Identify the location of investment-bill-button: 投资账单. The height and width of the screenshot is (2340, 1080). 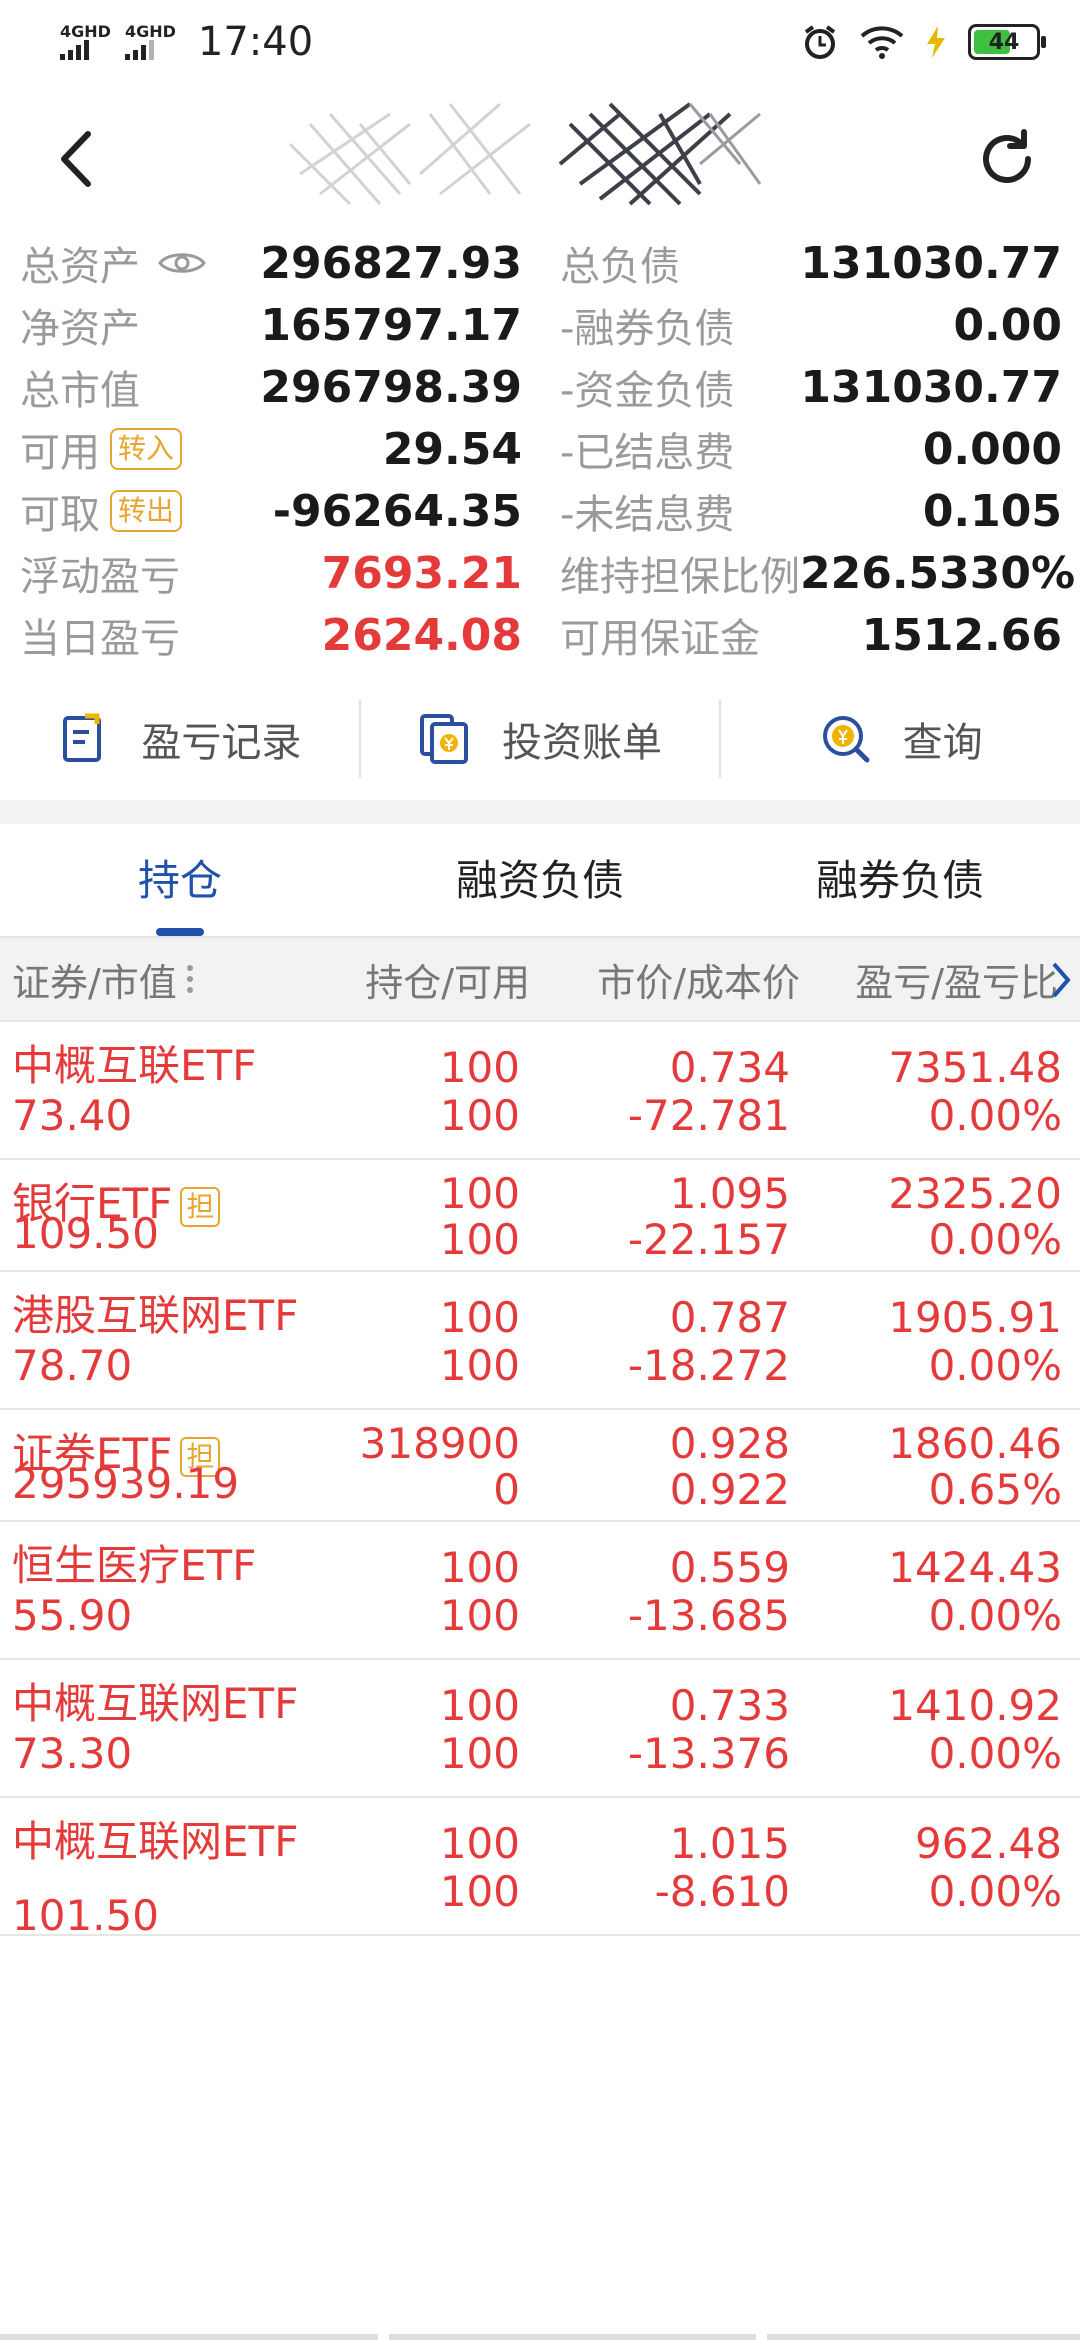
(541, 739).